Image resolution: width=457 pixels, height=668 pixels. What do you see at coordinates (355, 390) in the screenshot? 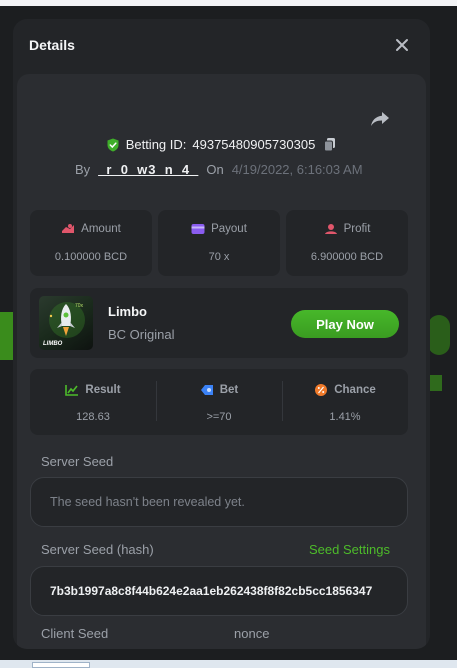
I see `chance-label: Chance` at bounding box center [355, 390].